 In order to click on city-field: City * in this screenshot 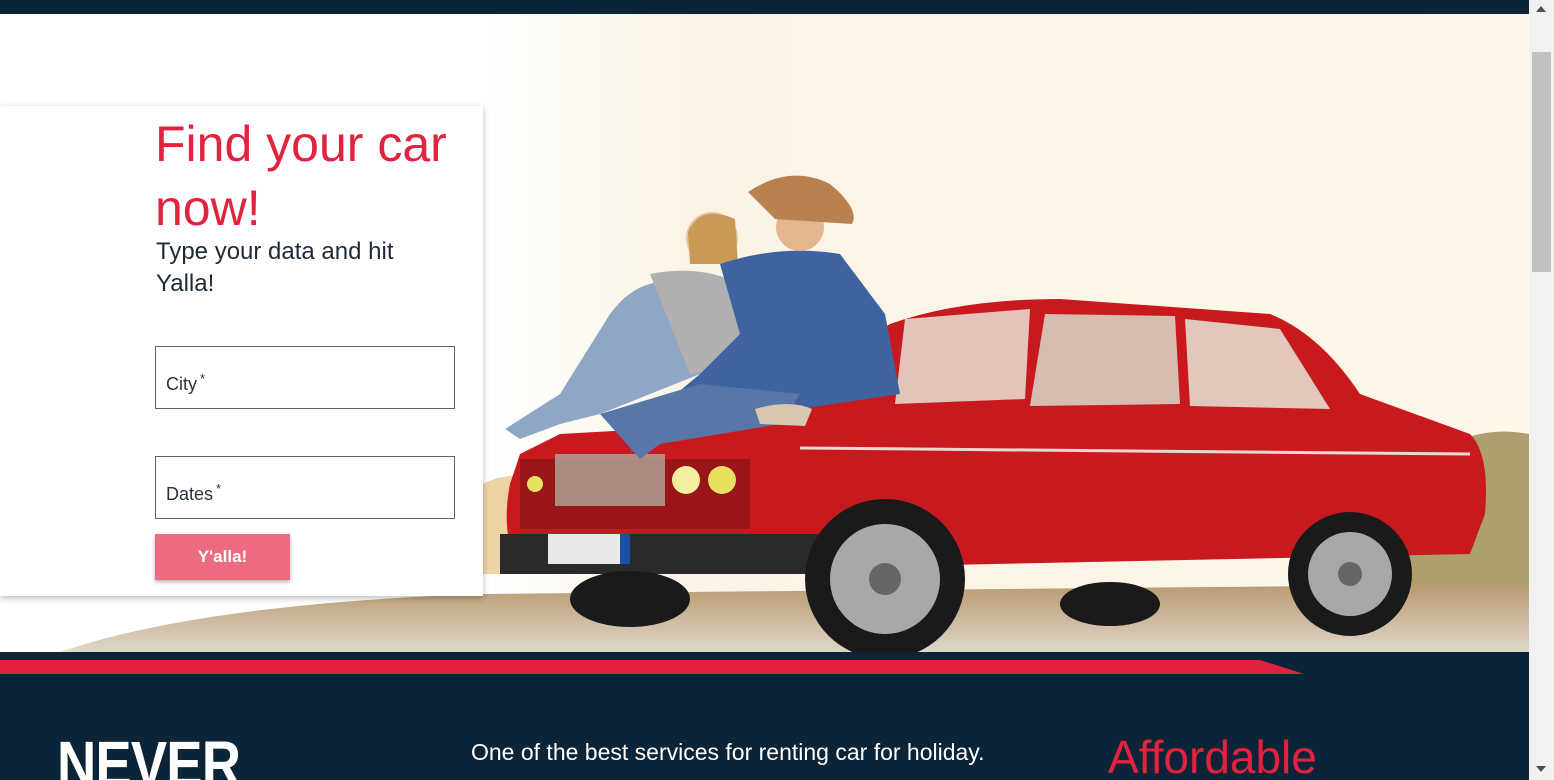, I will do `click(305, 377)`.